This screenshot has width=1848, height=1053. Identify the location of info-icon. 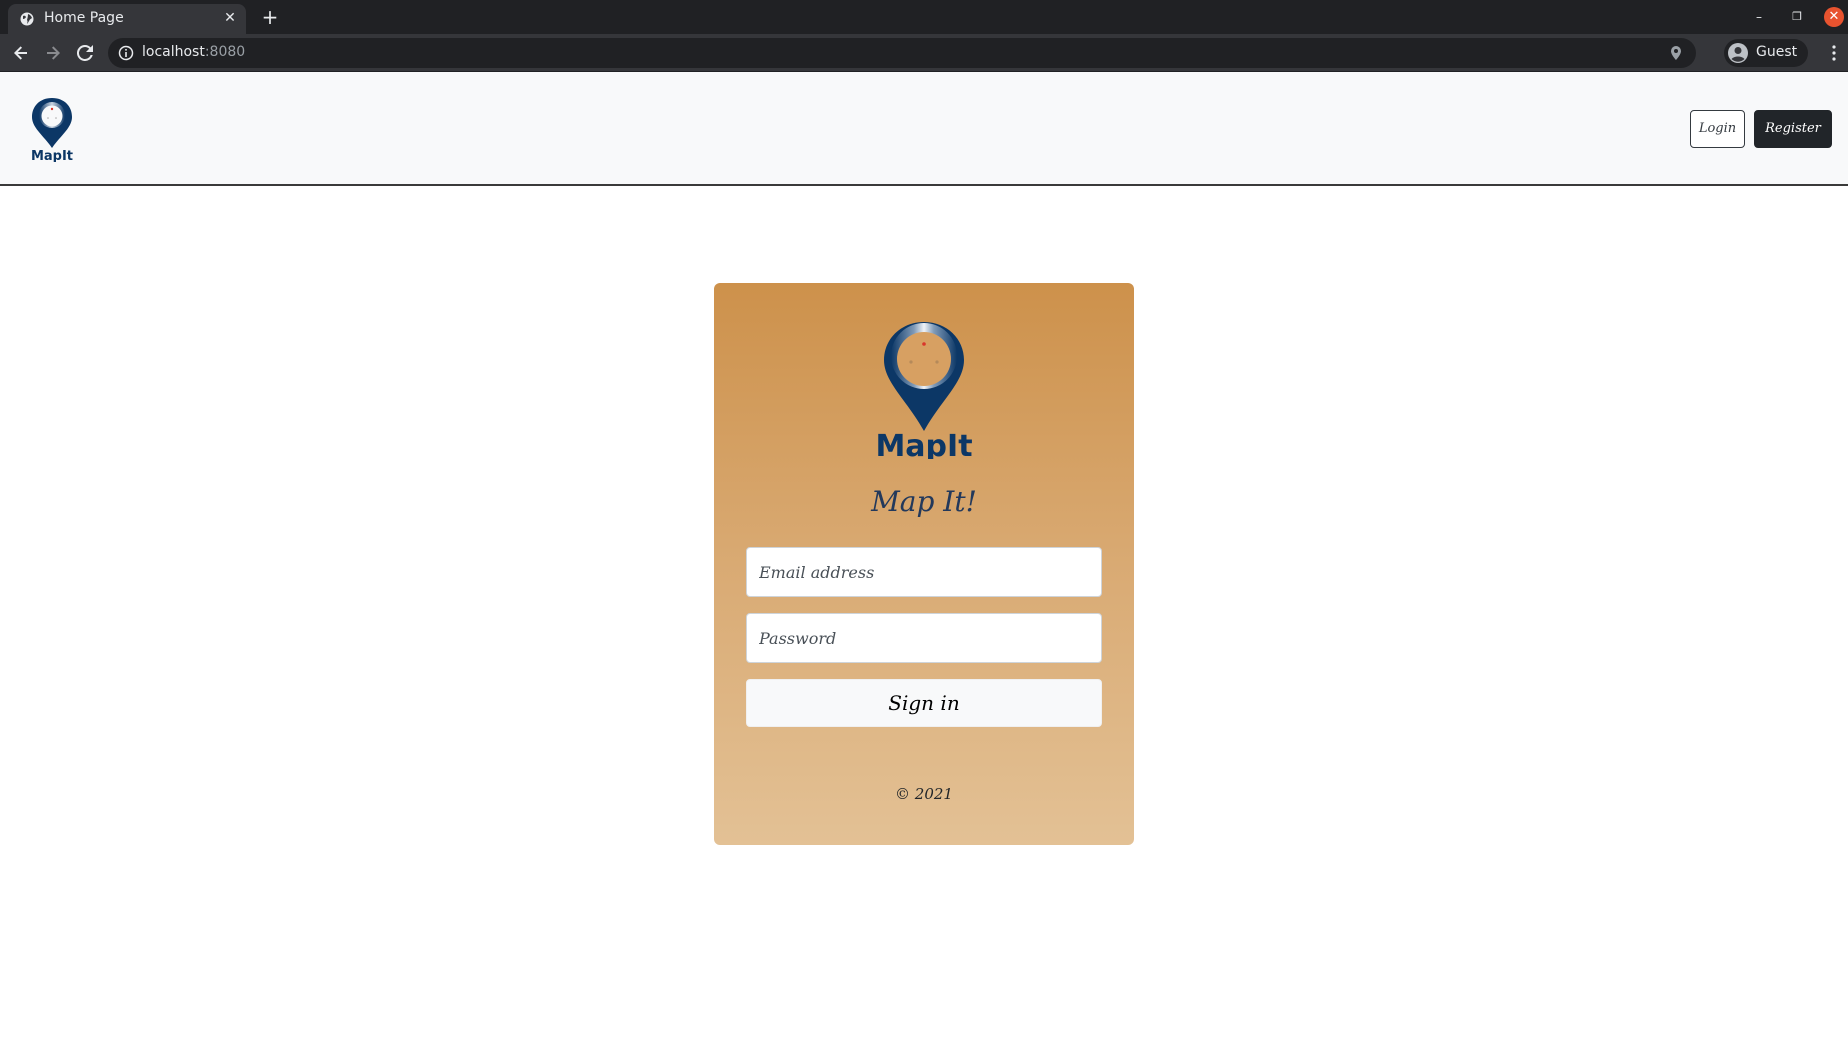
(126, 53).